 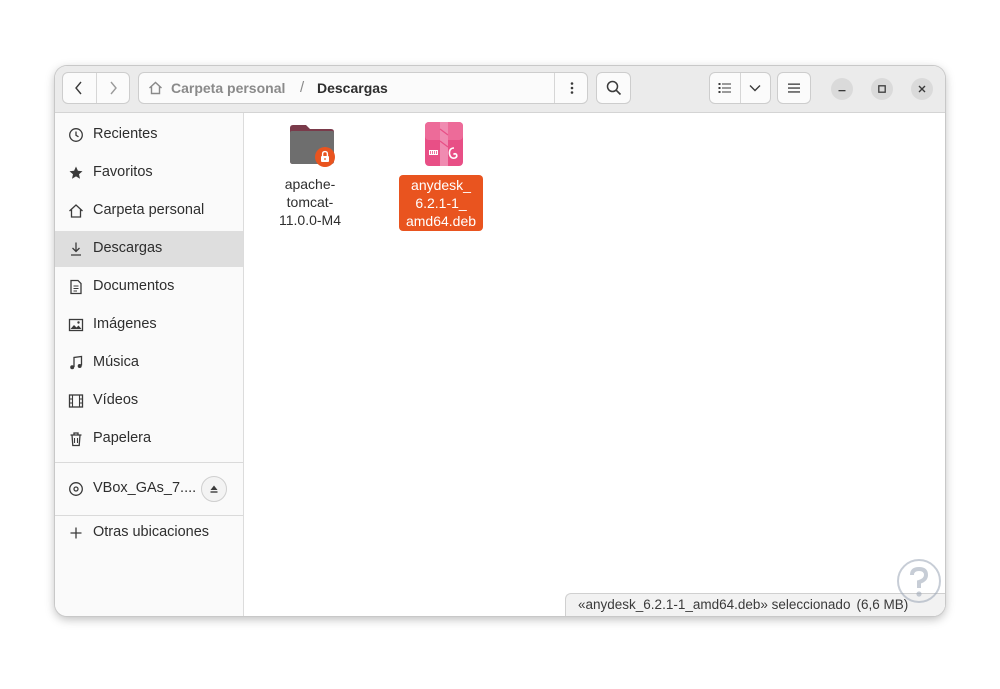 I want to click on sidebar-item-carpeta-personal: Carpeta personal, so click(x=149, y=211).